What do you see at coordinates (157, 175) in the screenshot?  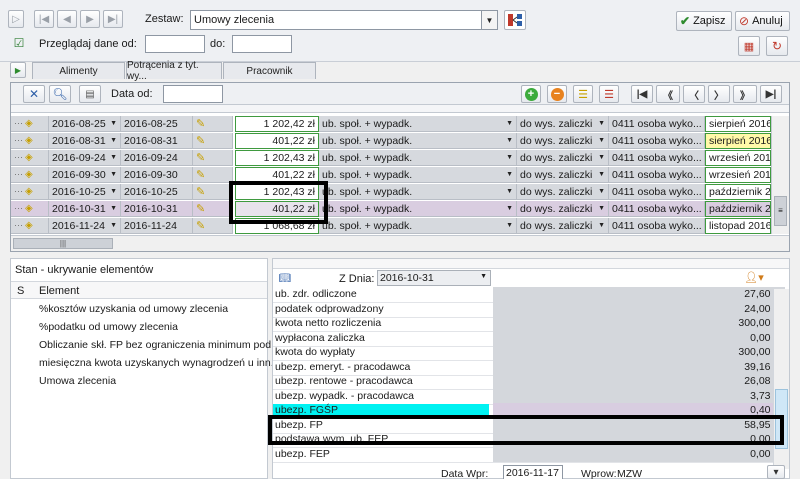 I see `date-end-cell: 2016-09-30` at bounding box center [157, 175].